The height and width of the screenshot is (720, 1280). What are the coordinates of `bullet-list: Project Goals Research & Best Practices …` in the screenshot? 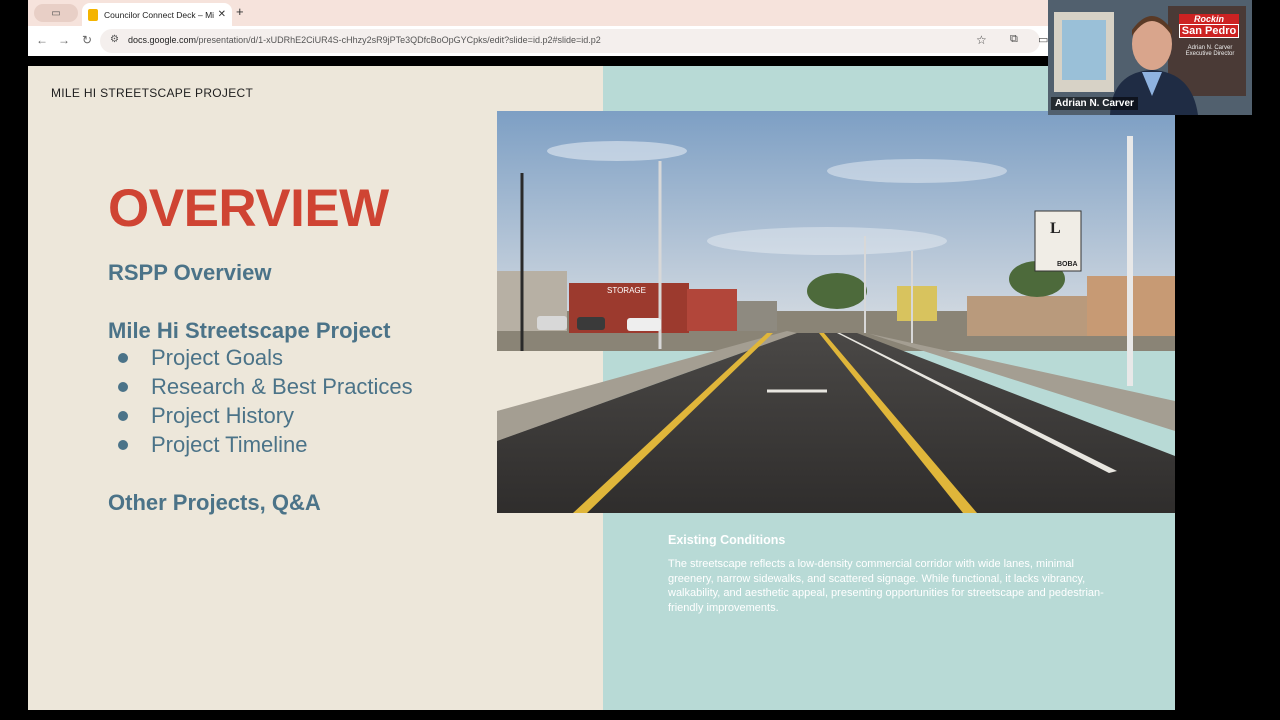 It's located at (261, 401).